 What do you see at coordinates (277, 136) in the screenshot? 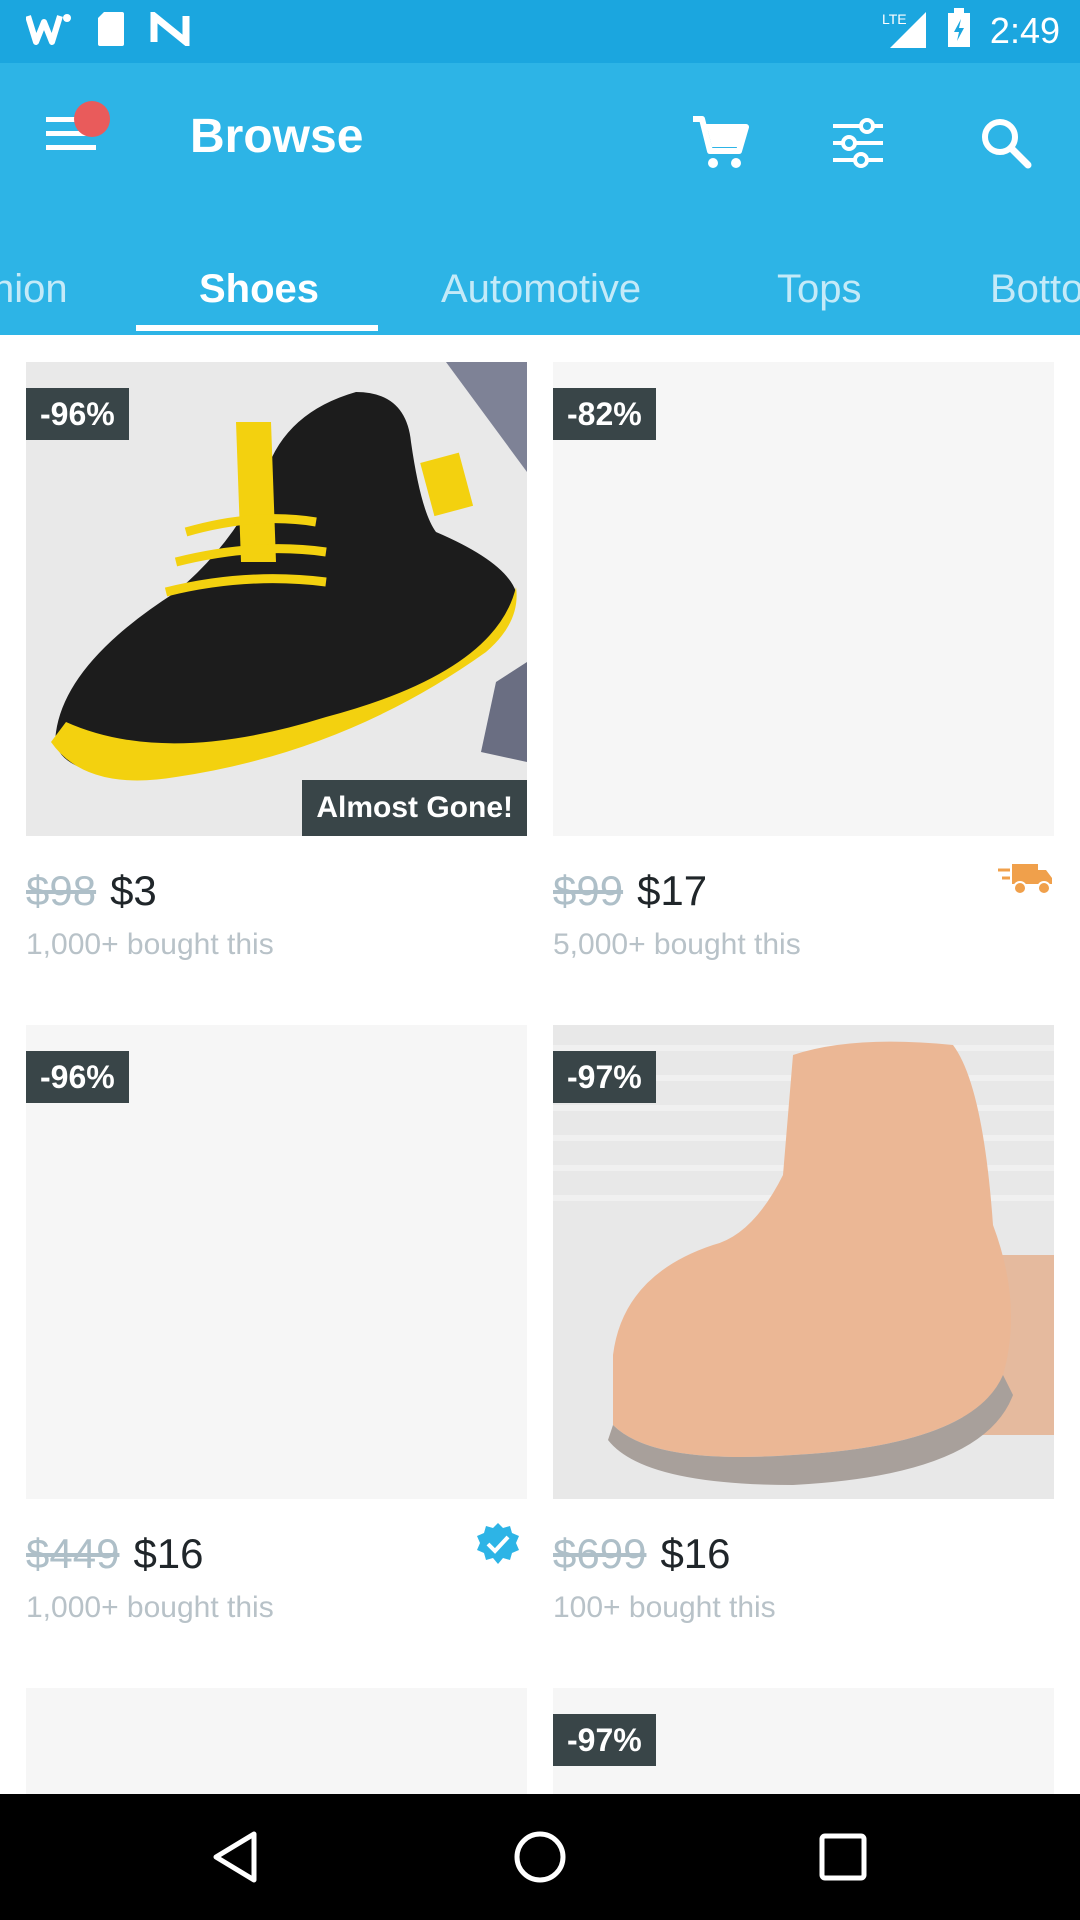
I see `page-title: Browse` at bounding box center [277, 136].